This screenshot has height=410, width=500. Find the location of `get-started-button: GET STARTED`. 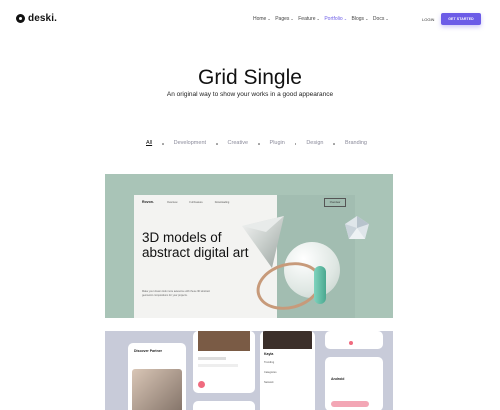

get-started-button: GET STARTED is located at coordinates (461, 19).